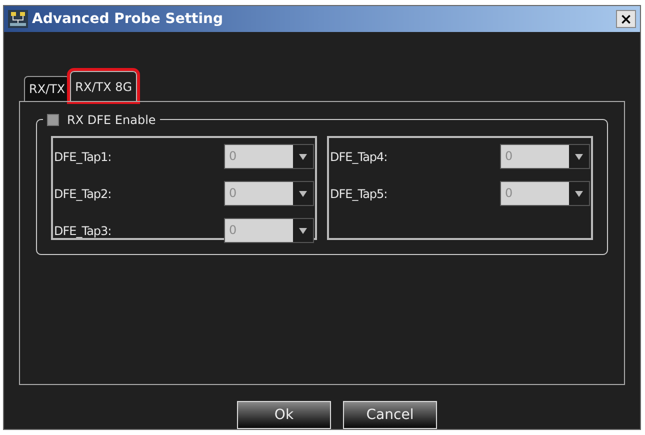  Describe the element at coordinates (104, 86) in the screenshot. I see `tab: RX/TX 8G` at that location.